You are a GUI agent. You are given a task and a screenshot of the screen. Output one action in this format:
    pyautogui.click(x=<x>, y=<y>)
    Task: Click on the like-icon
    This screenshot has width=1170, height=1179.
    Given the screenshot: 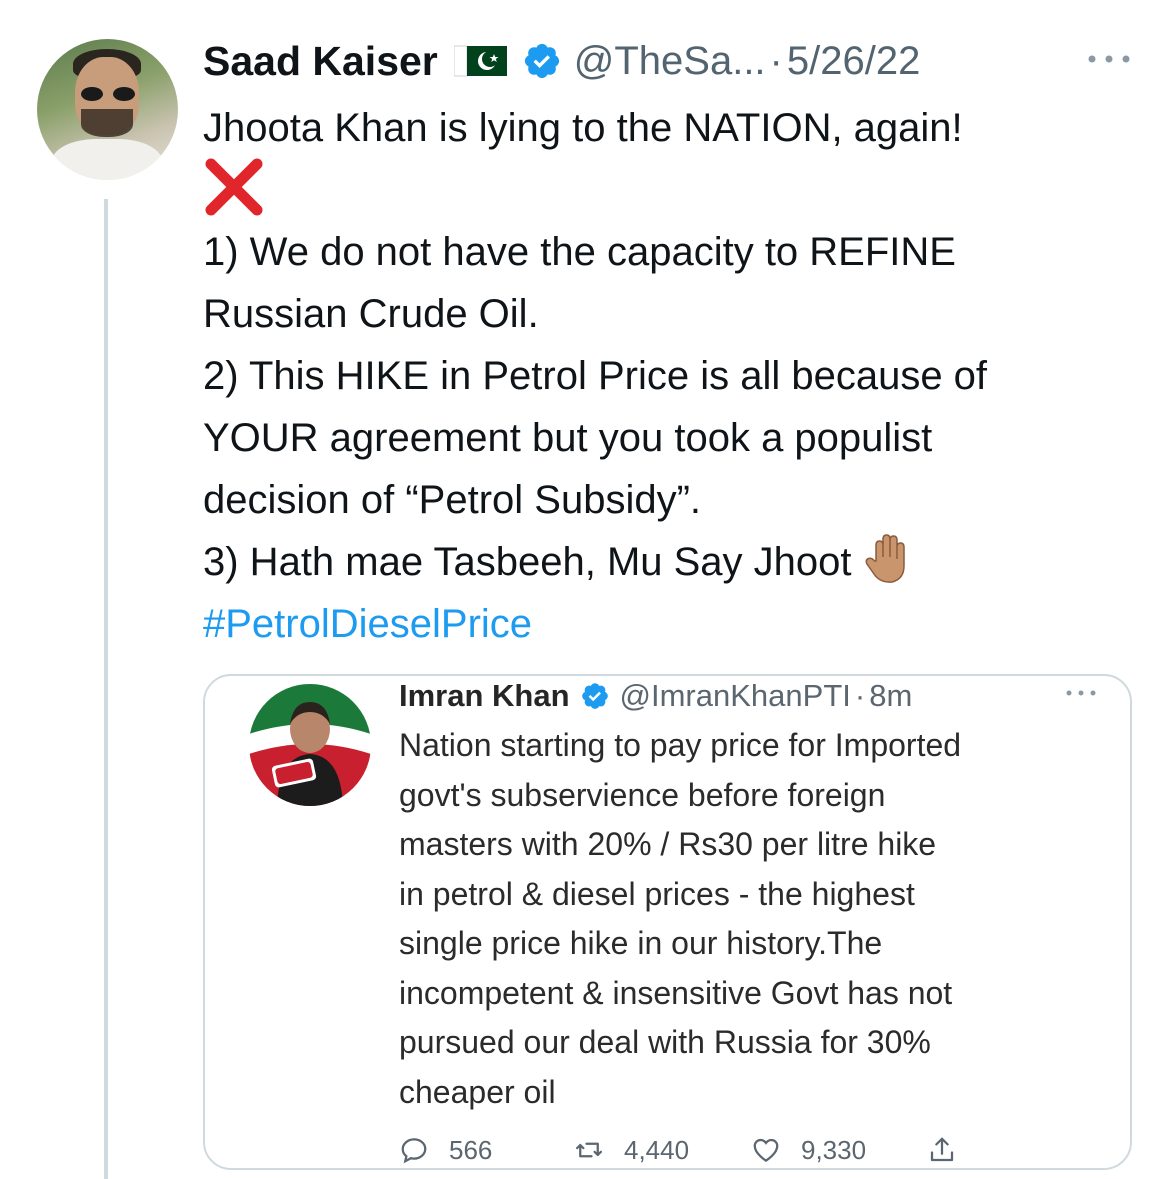 What is the action you would take?
    pyautogui.click(x=766, y=1150)
    